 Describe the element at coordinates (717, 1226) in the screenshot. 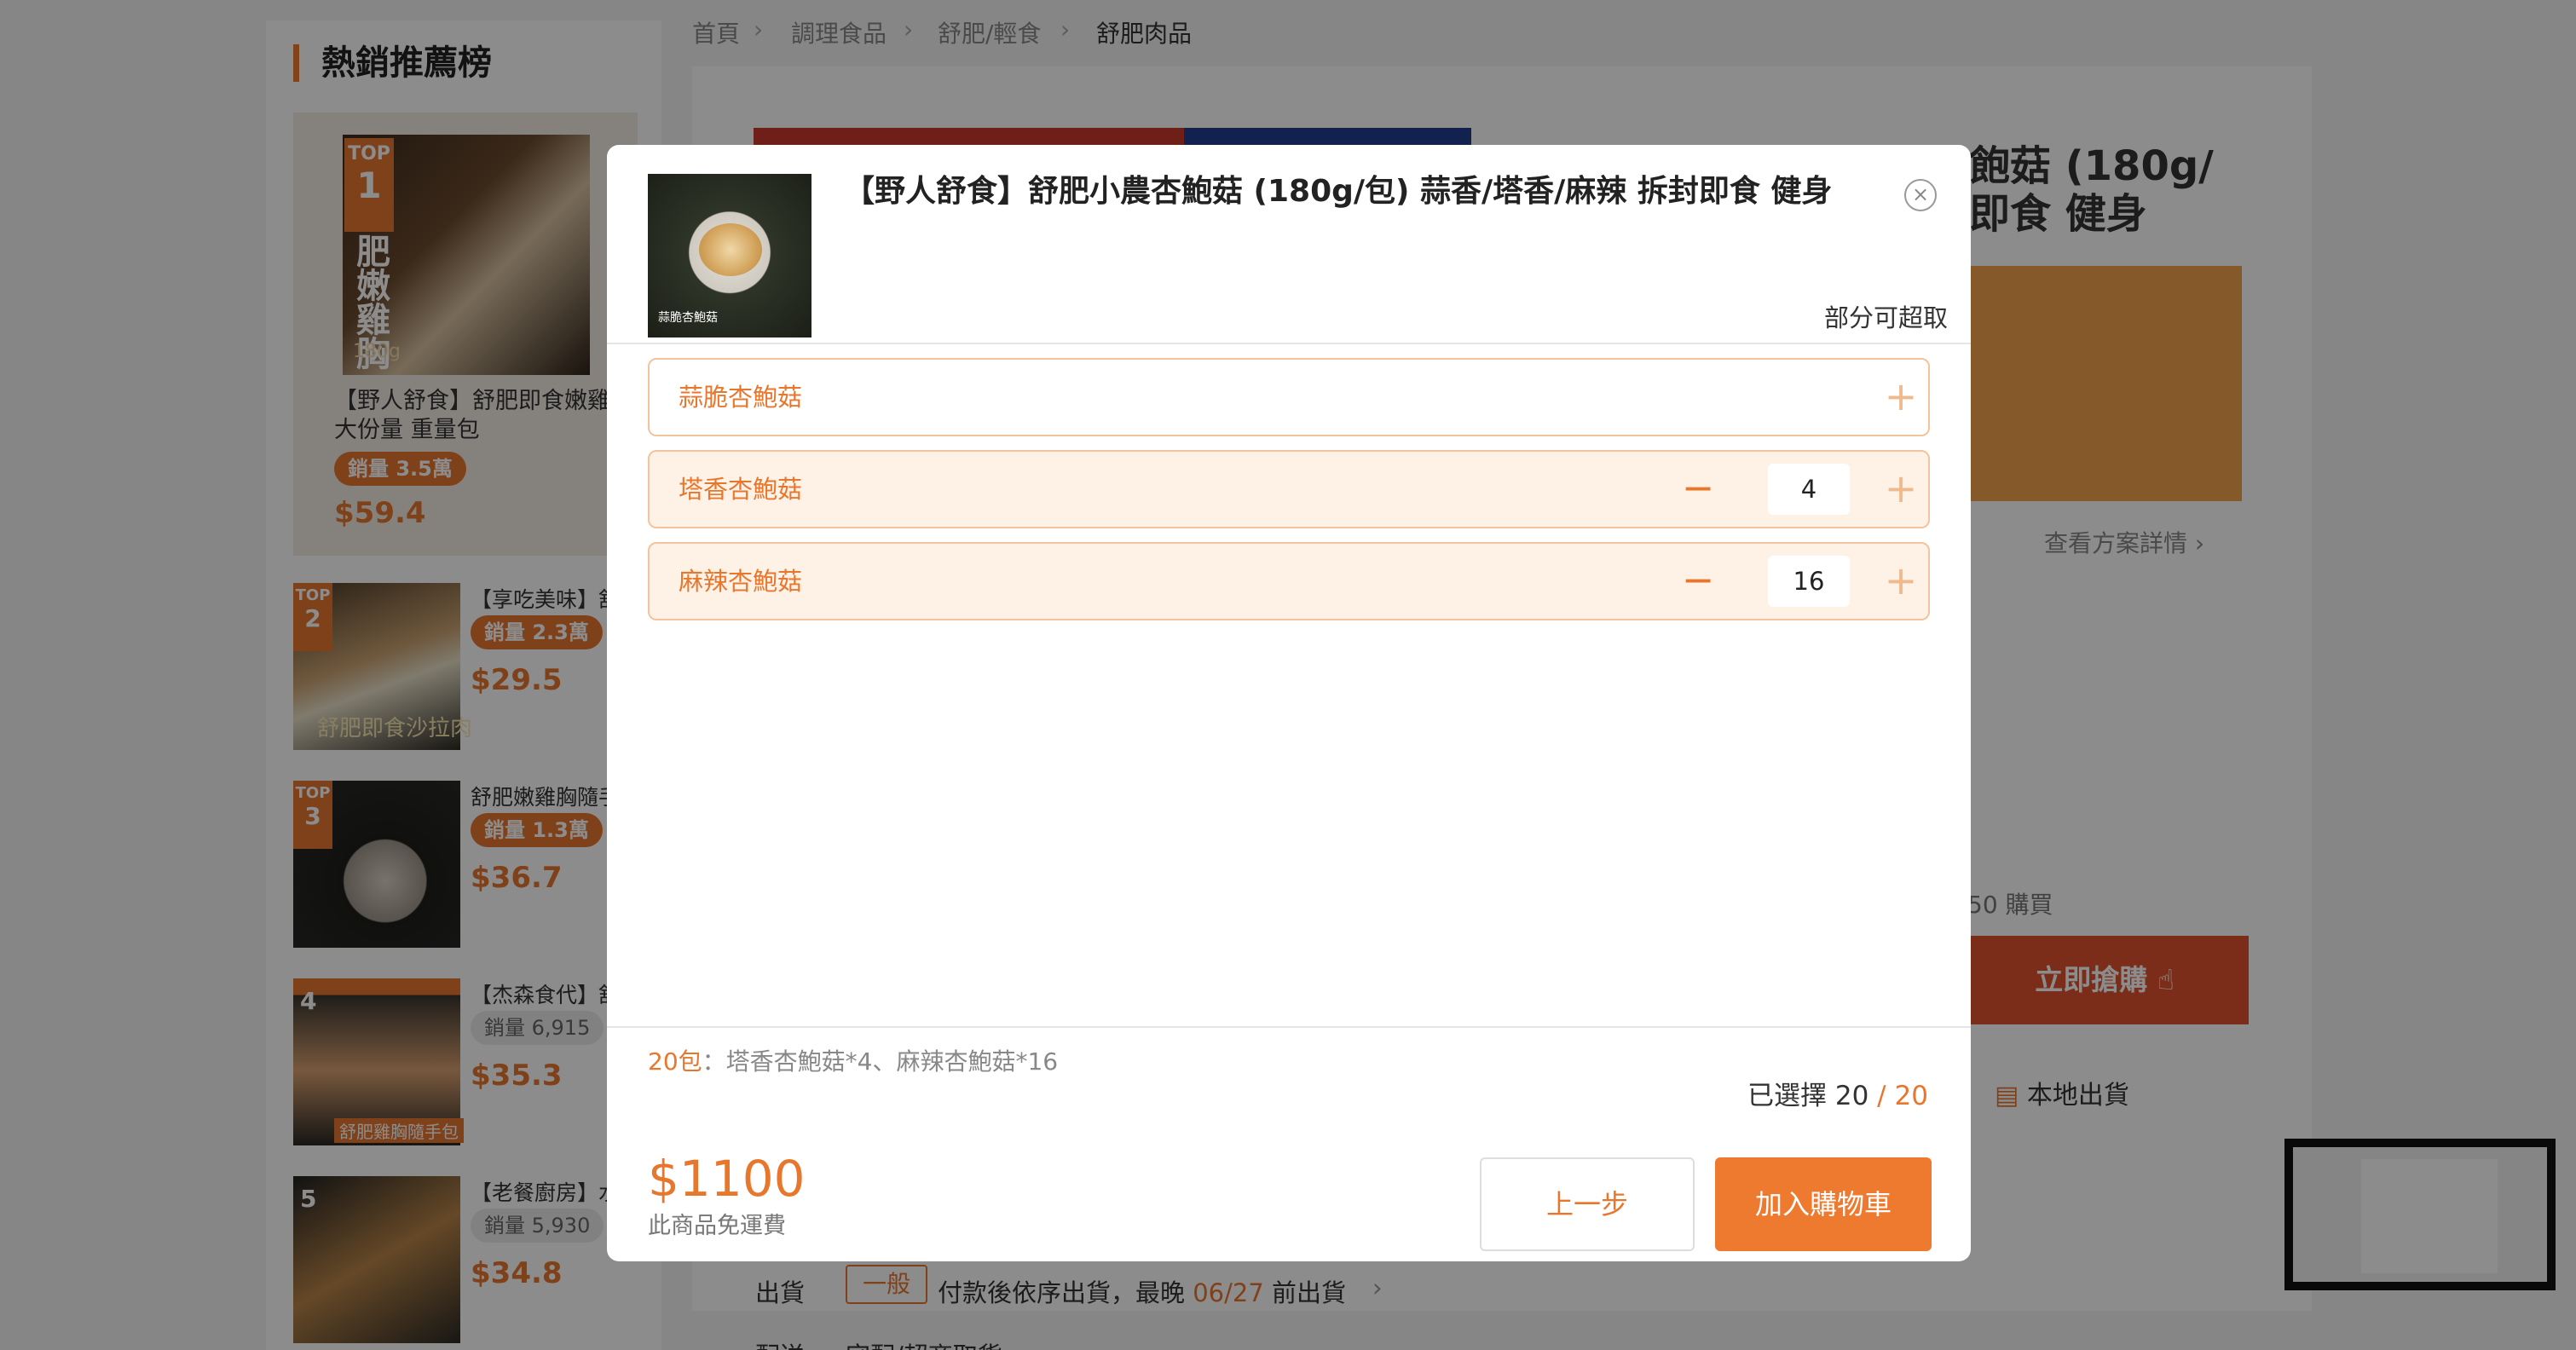

I see `free-shipping-note: 此商品免運費` at that location.